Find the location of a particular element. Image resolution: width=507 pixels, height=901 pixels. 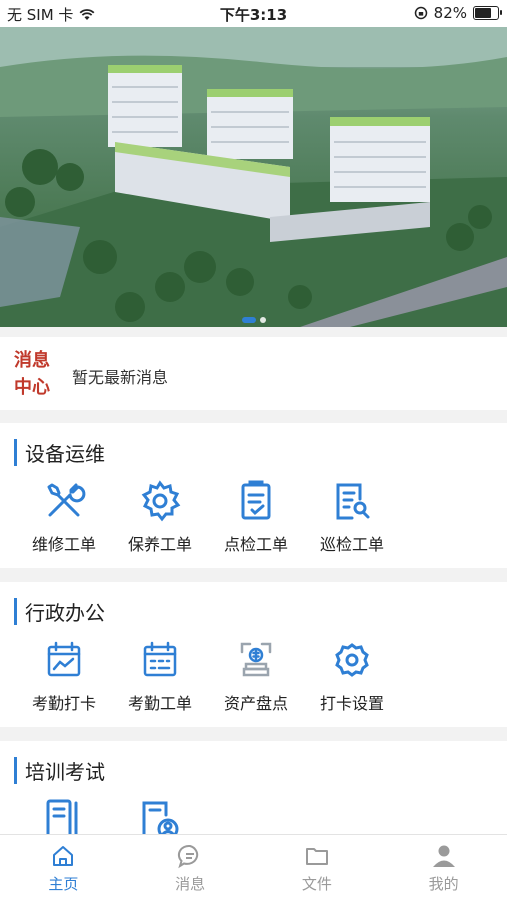

inspection-order-button: 巡检工单 is located at coordinates (352, 517).